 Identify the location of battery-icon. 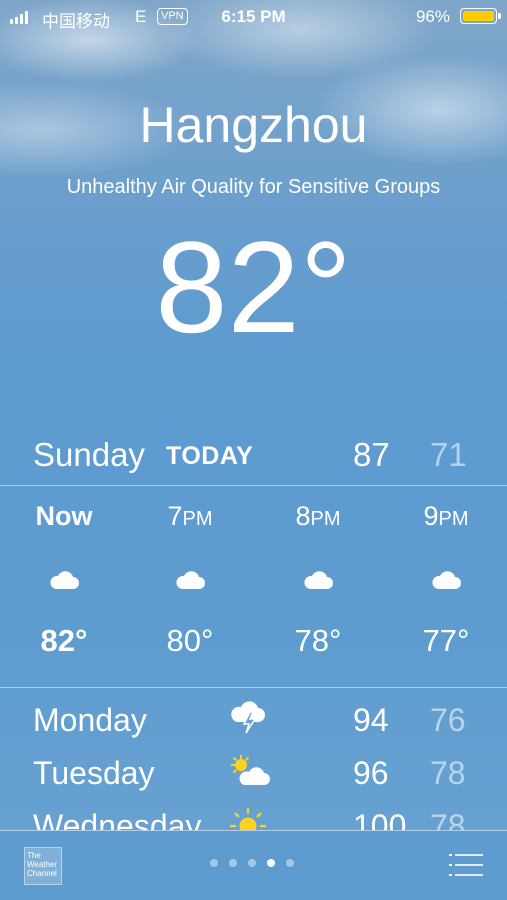
(480, 16).